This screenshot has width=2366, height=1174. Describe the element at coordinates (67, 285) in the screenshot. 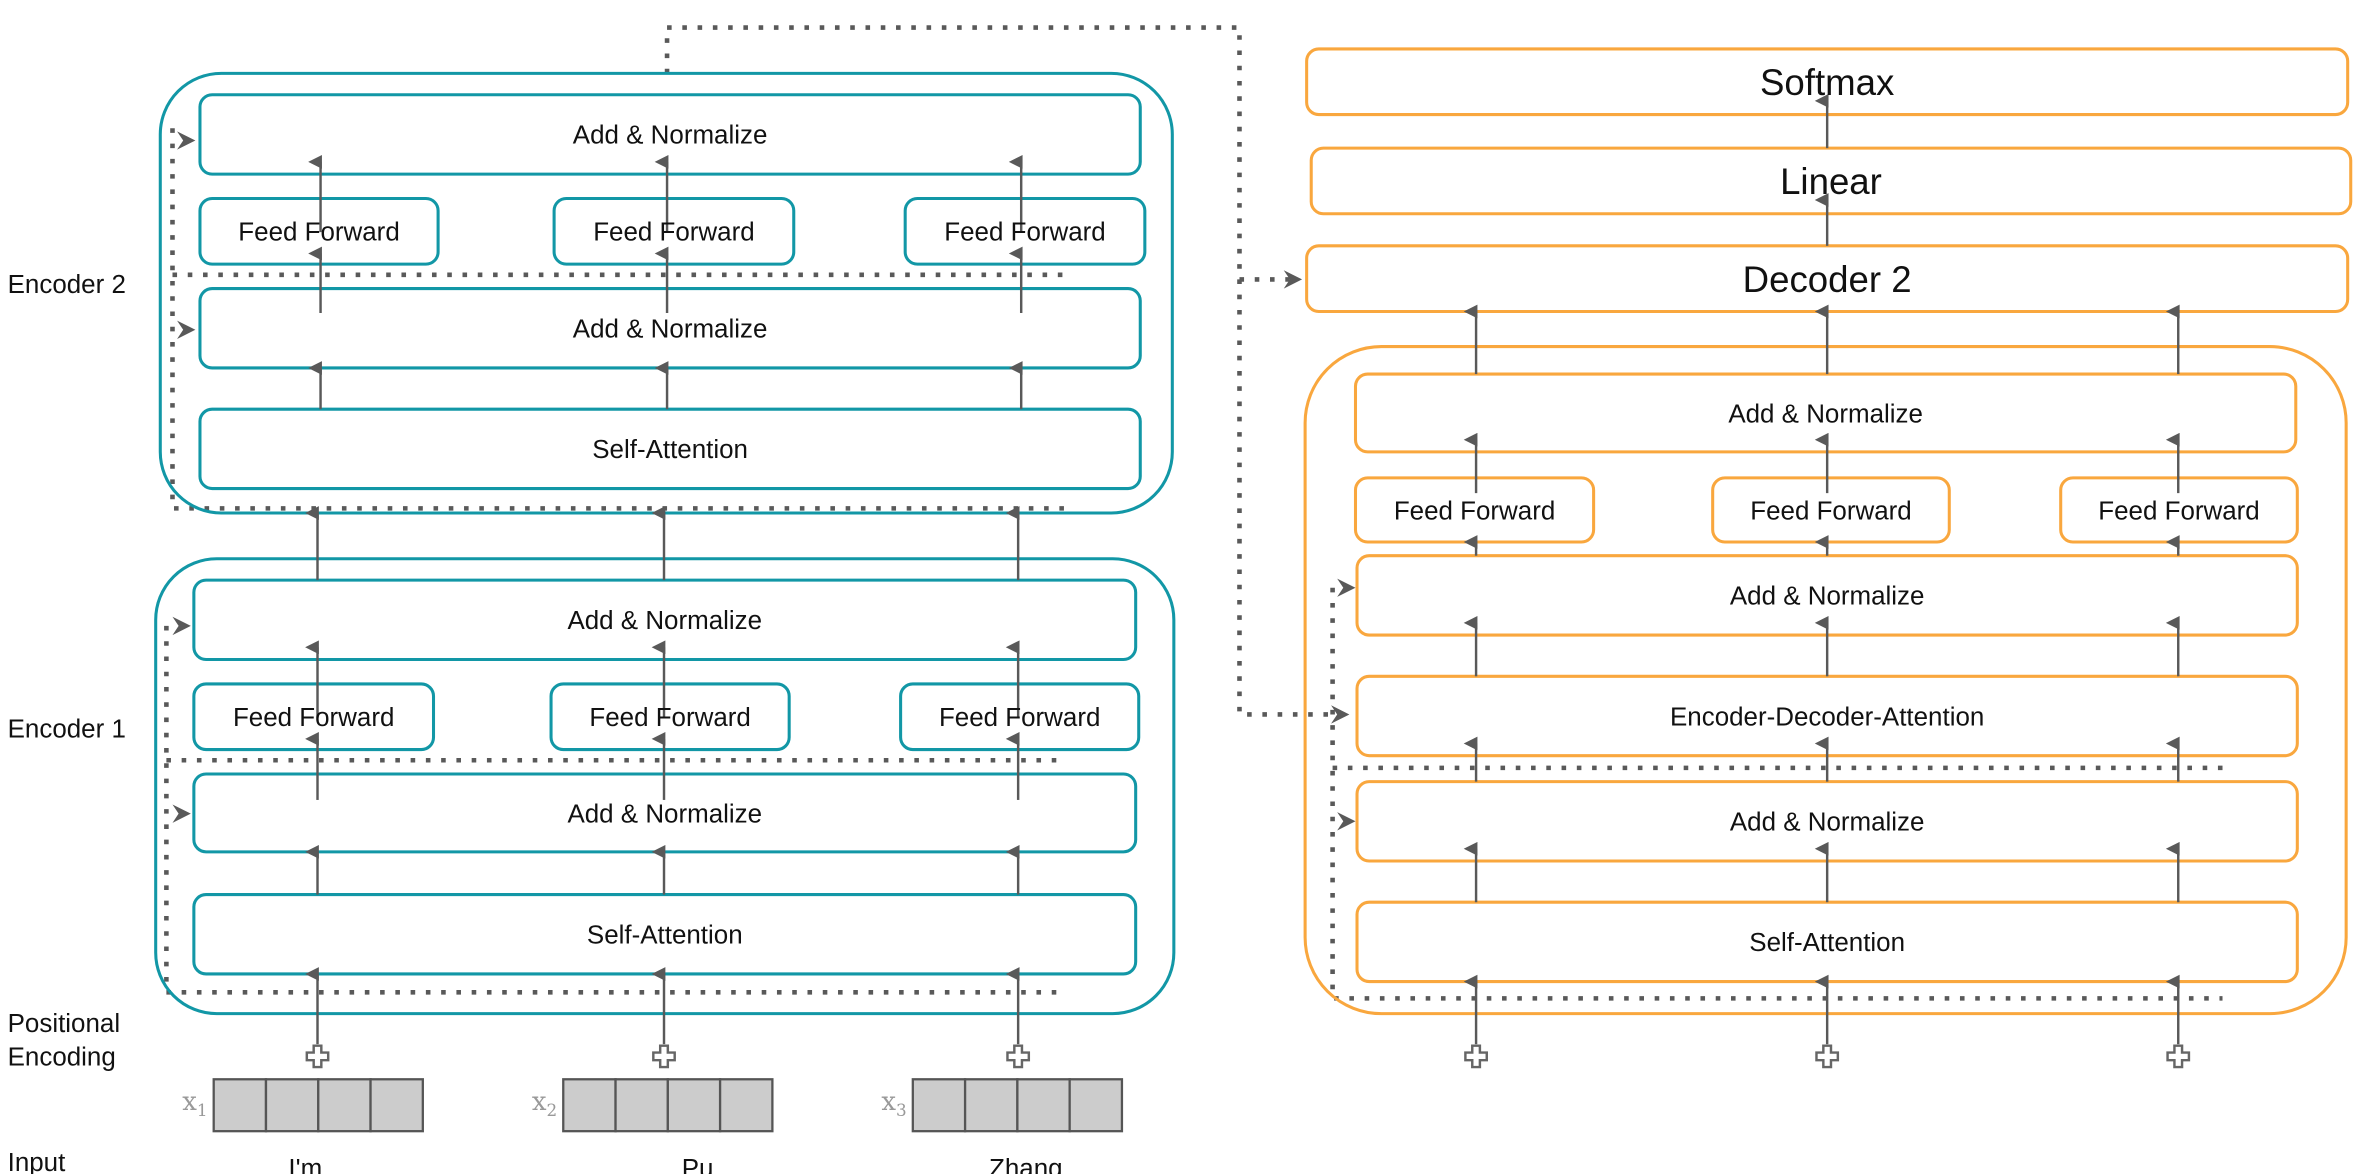

I see `encoder2-label: Encoder 2` at that location.